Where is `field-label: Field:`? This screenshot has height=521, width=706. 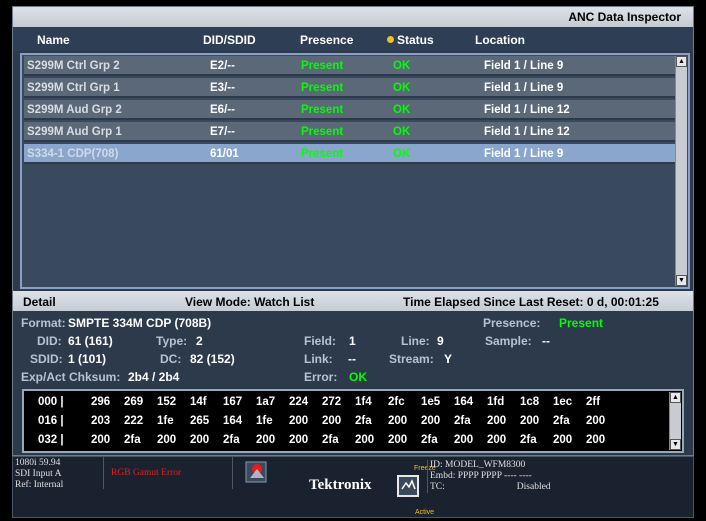
field-label: Field: is located at coordinates (320, 341).